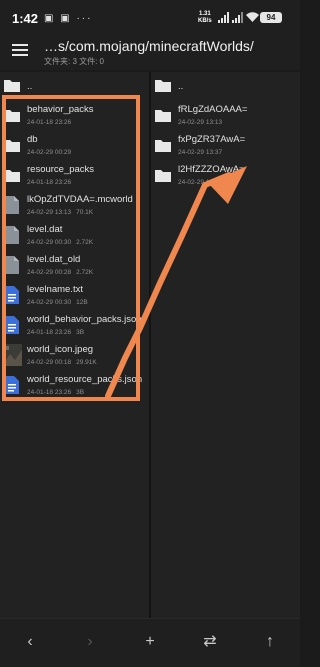  I want to click on folder-file-count: 文件夹: 3 文件: 0, so click(74, 61).